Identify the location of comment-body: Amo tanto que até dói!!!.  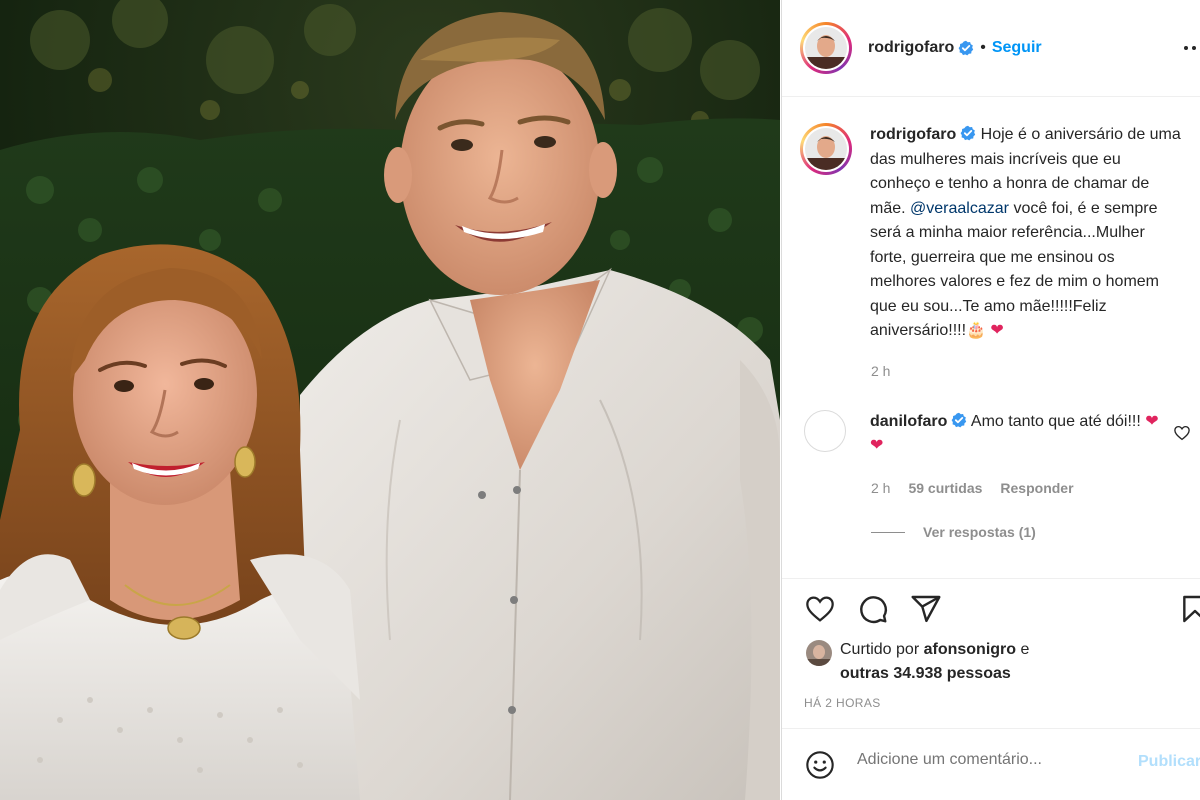
(1055, 421).